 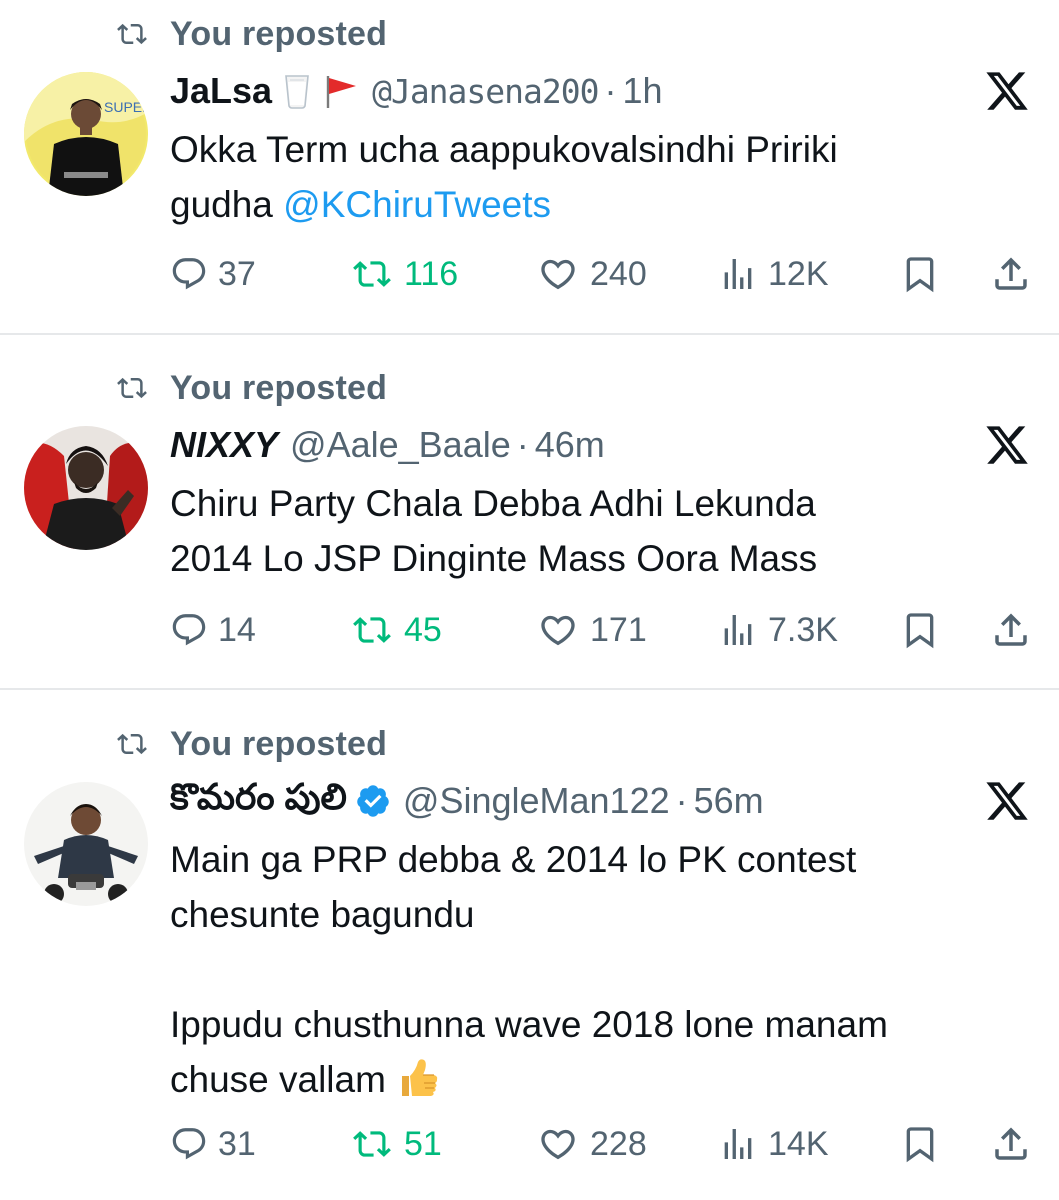 I want to click on views-button: 12K, so click(x=773, y=274).